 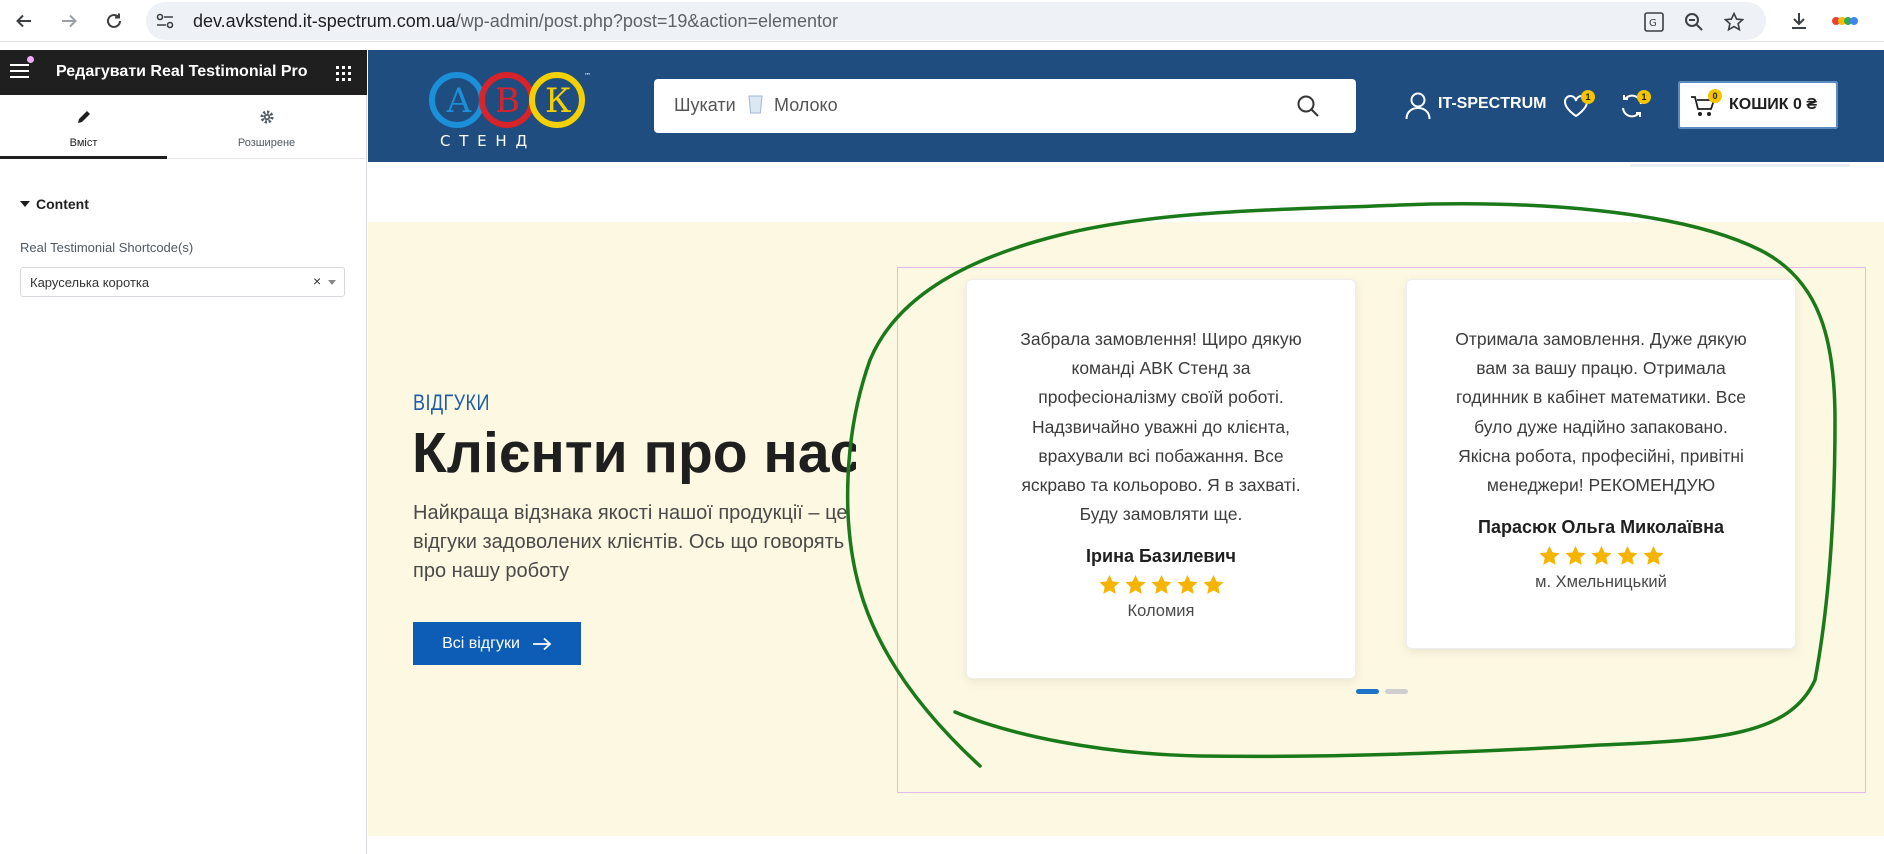 What do you see at coordinates (1740, 165) in the screenshot?
I see `divider-line` at bounding box center [1740, 165].